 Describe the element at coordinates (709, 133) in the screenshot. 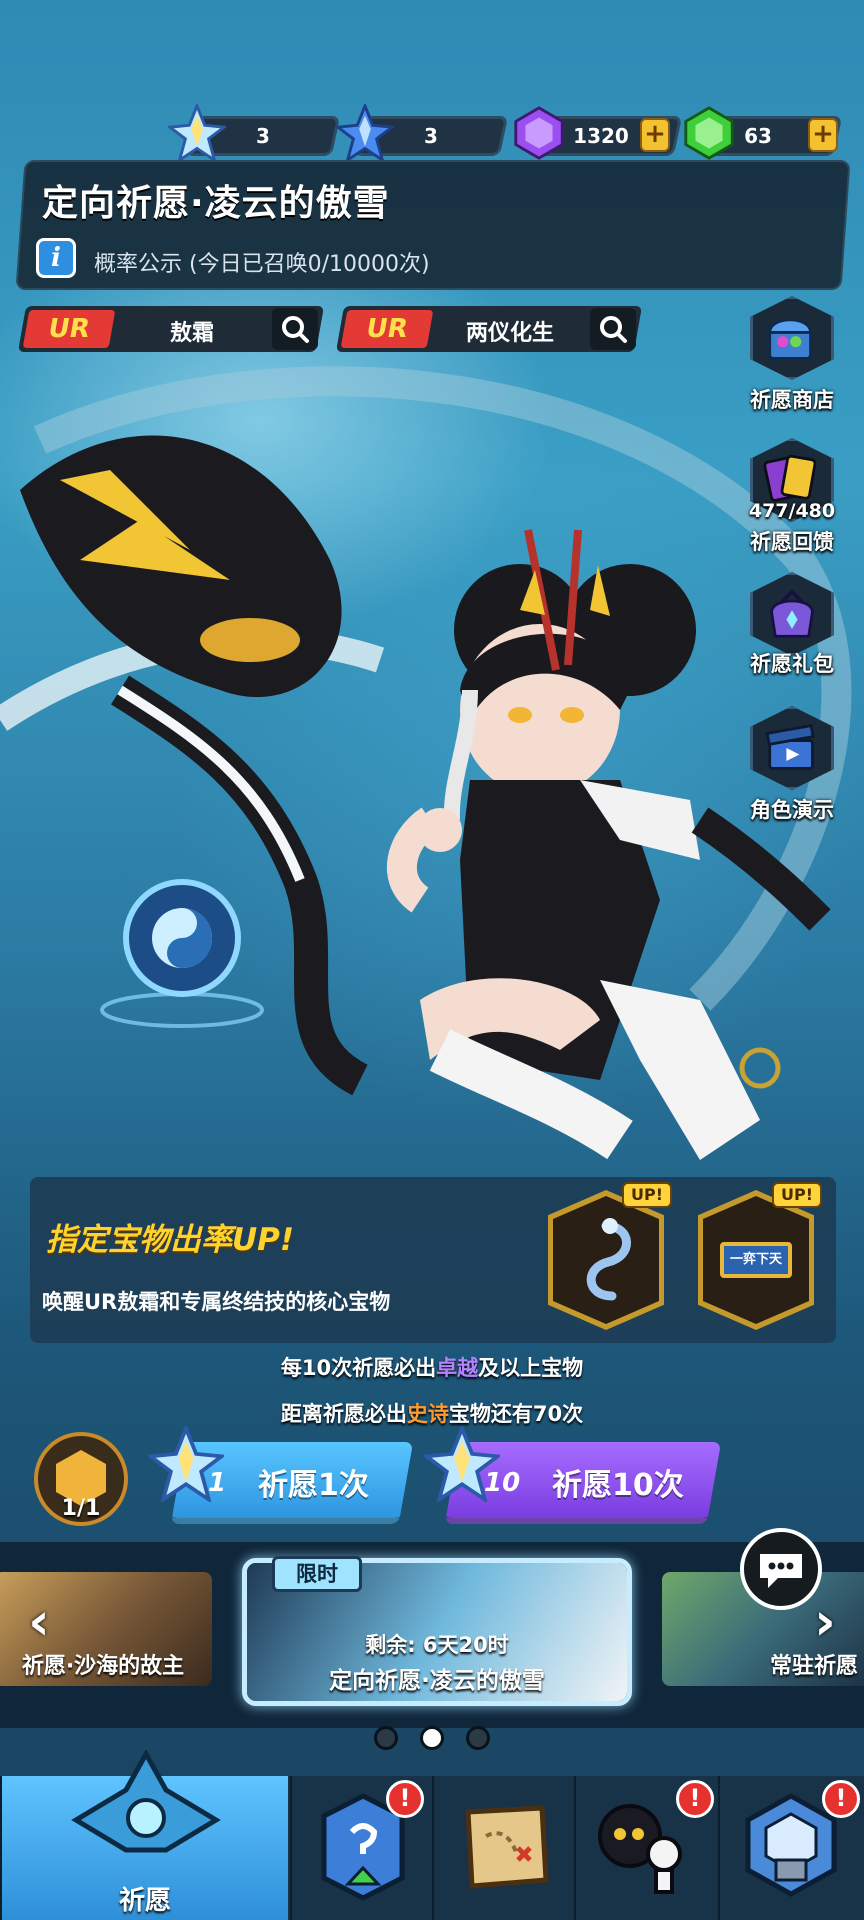

I see `green-gem-icon` at that location.